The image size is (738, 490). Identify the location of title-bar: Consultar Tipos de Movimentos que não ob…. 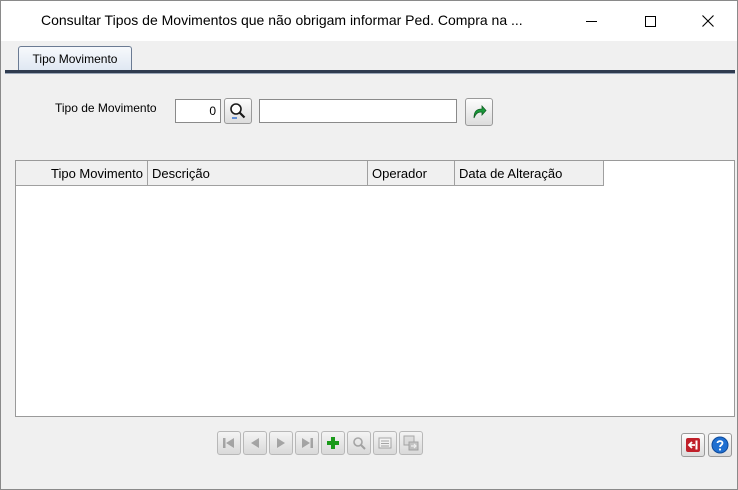
(369, 21).